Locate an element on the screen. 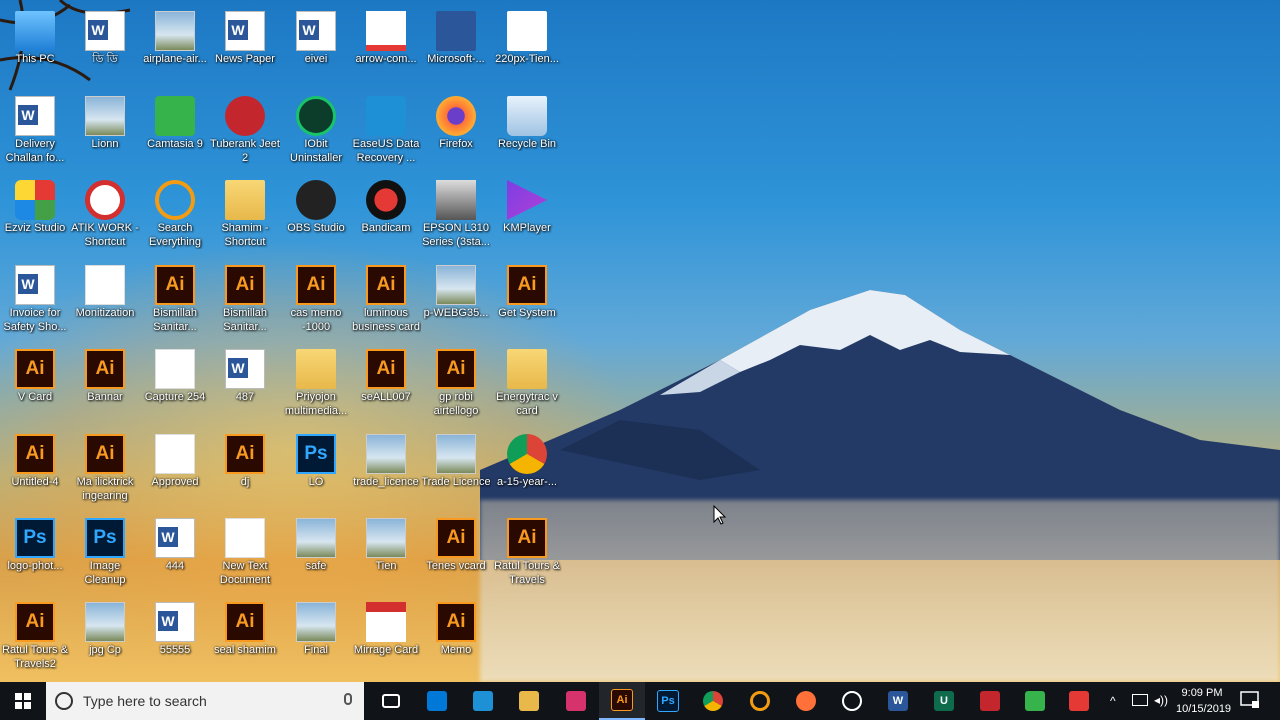 Image resolution: width=1280 pixels, height=720 pixels. taskbar-paint is located at coordinates (576, 701).